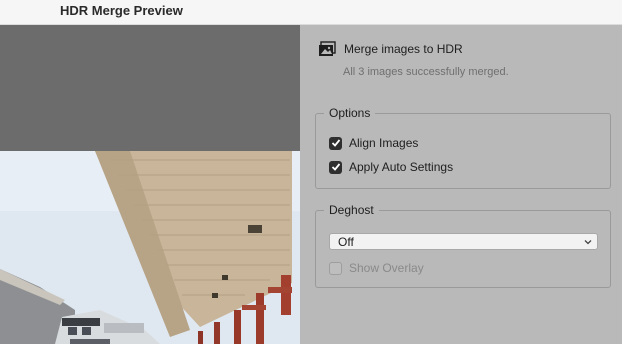 The image size is (622, 344). What do you see at coordinates (463, 241) in the screenshot?
I see `deghost-select: Off` at bounding box center [463, 241].